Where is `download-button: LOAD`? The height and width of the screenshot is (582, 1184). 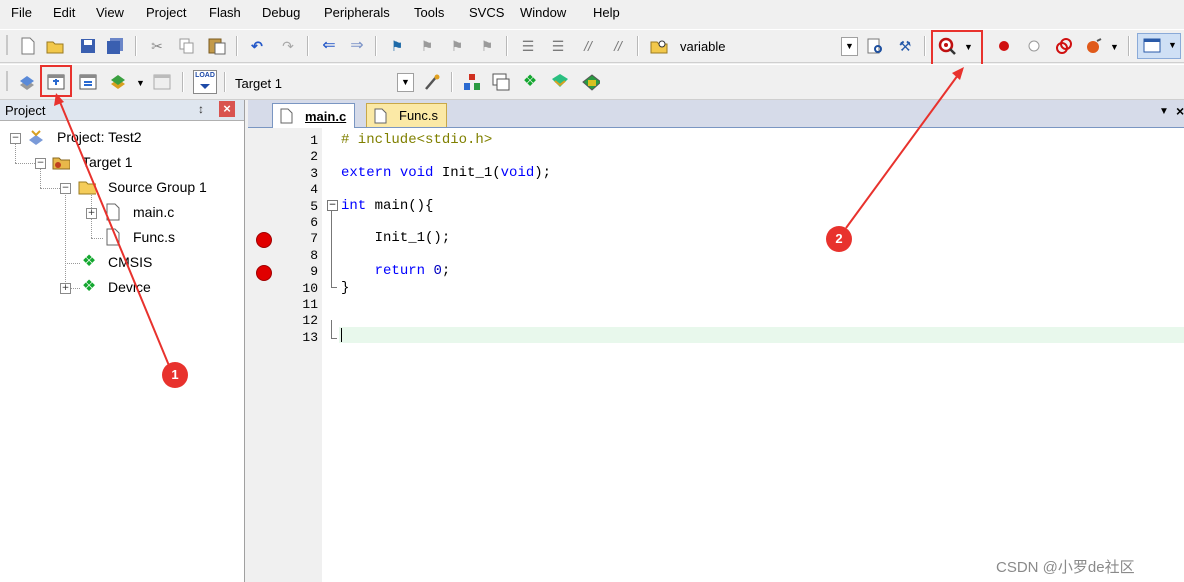 download-button: LOAD is located at coordinates (205, 82).